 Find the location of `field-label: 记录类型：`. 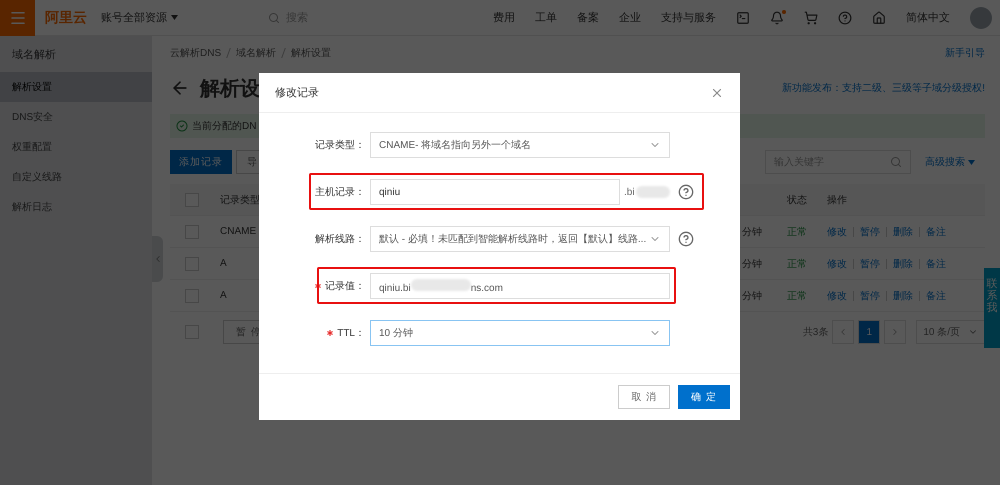

field-label: 记录类型： is located at coordinates (340, 145).